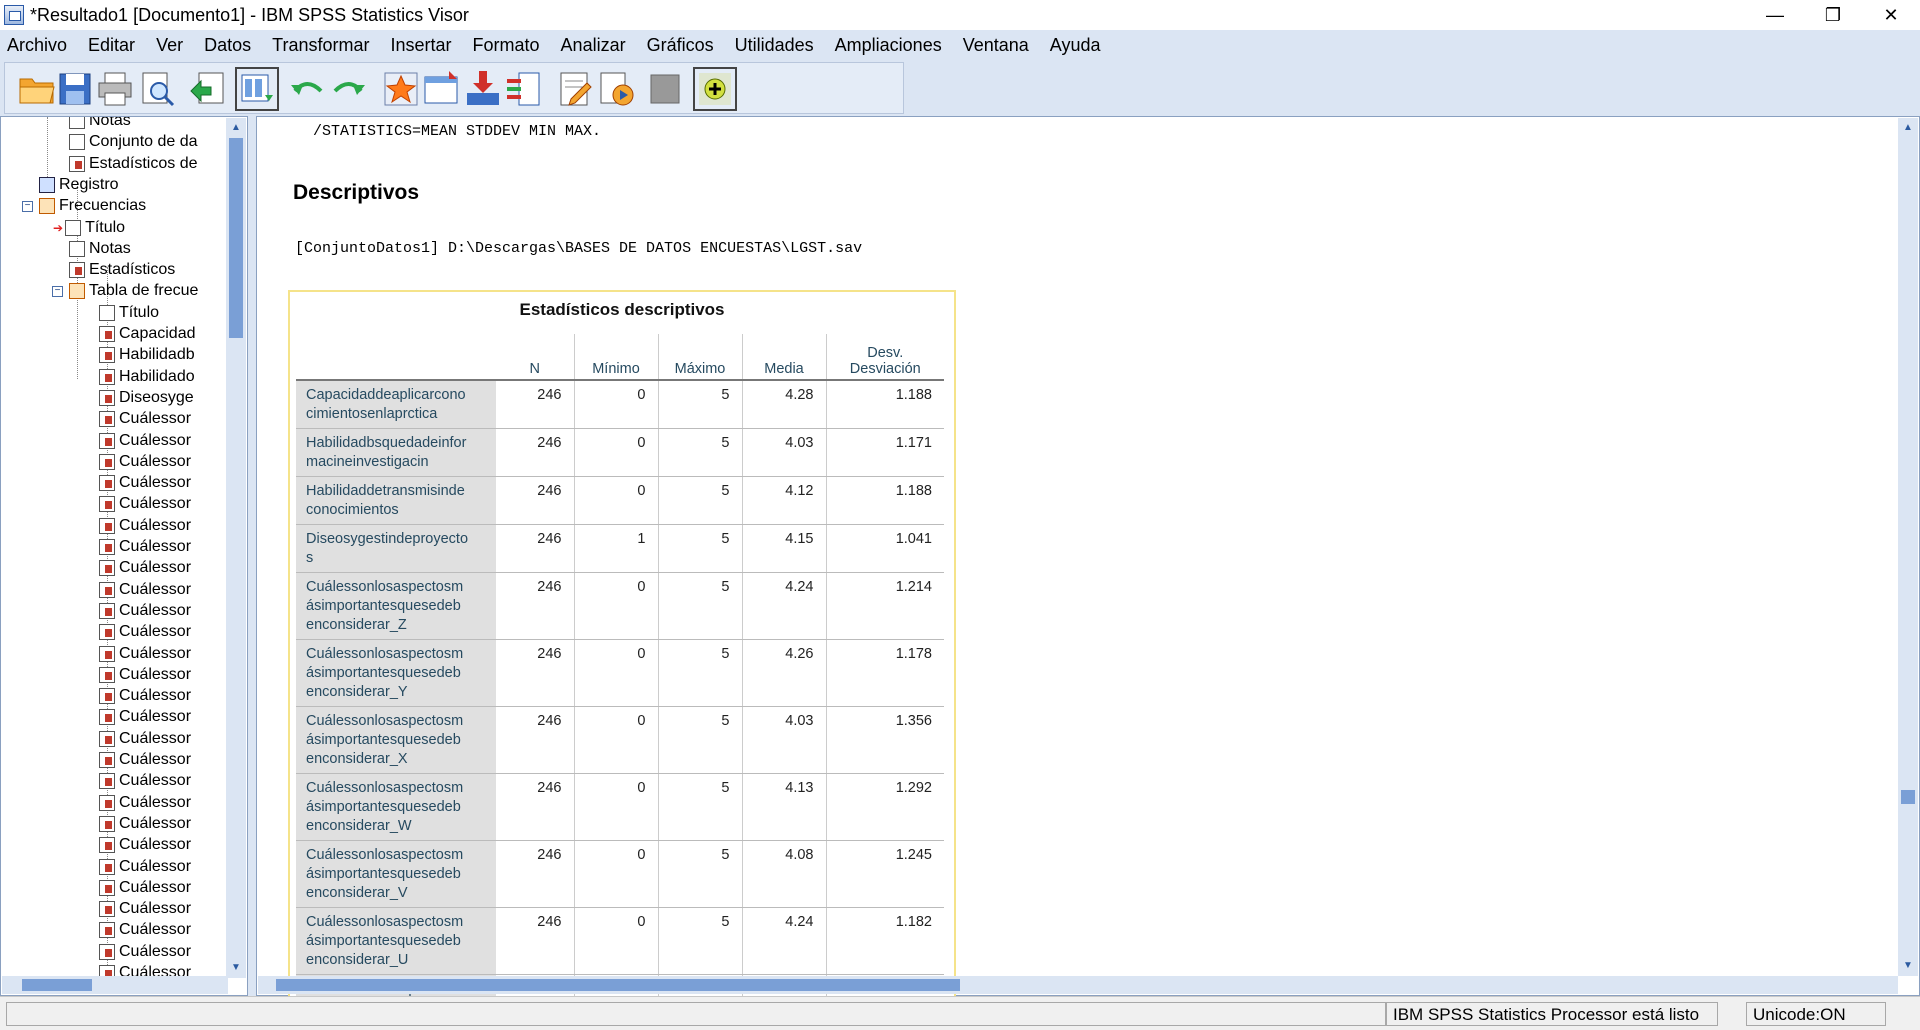 The image size is (1920, 1030). I want to click on minimize-button: —, so click(1775, 15).